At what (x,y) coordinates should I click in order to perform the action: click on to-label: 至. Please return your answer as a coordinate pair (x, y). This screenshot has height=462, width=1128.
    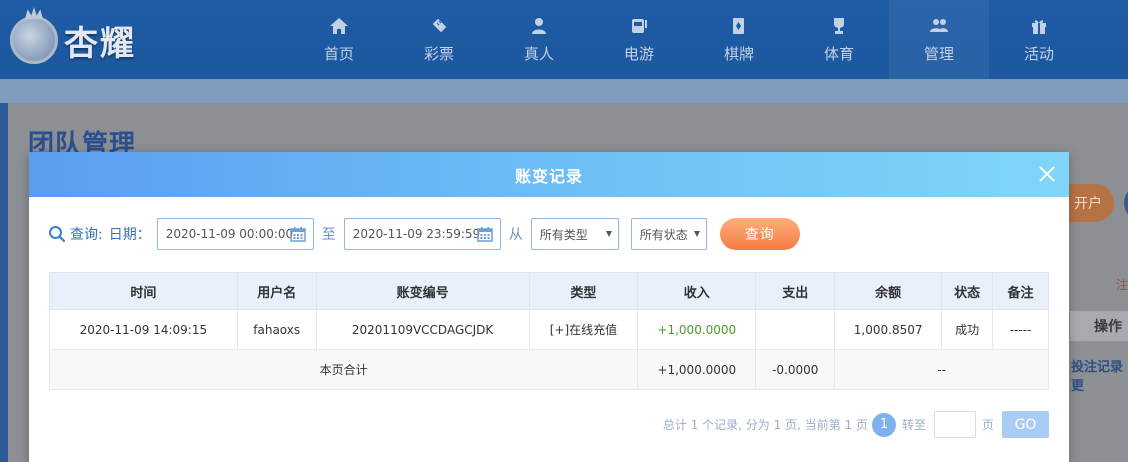
    Looking at the image, I should click on (328, 235).